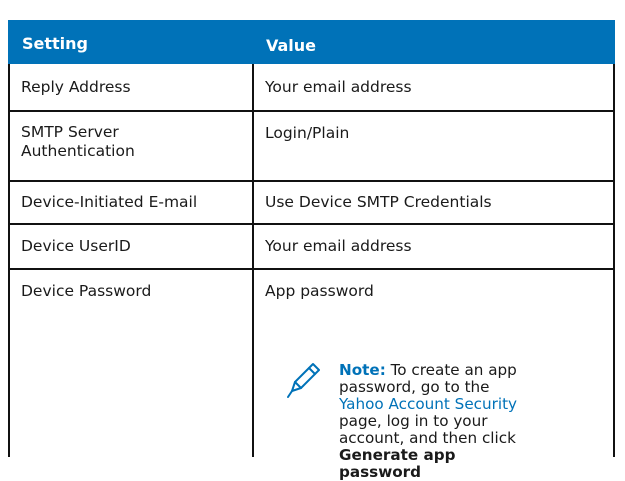  Describe the element at coordinates (319, 291) in the screenshot. I see `row-value-device-password: App password` at that location.